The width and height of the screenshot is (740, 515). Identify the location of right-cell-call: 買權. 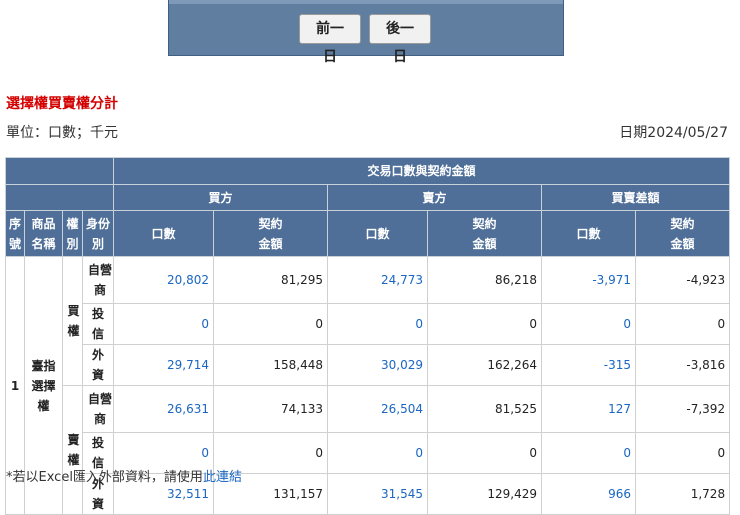
(72, 321).